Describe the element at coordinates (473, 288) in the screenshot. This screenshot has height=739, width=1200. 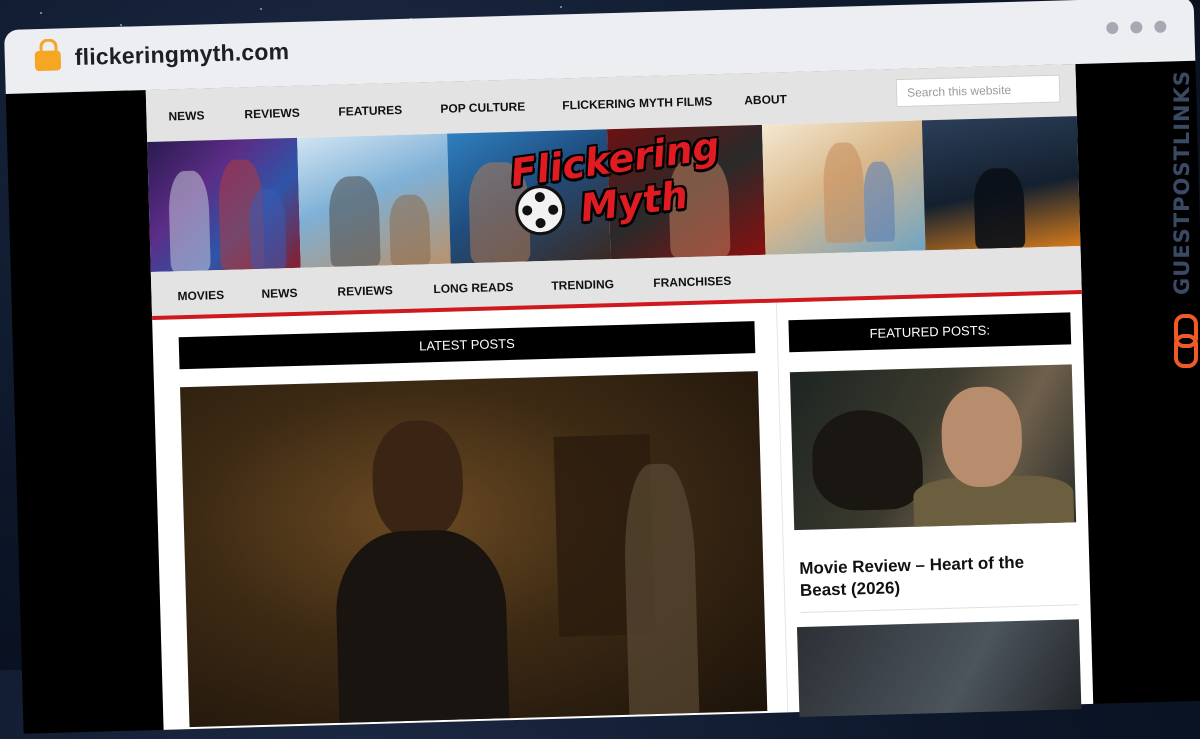
I see `subnav-long-reads: LONG READS` at that location.